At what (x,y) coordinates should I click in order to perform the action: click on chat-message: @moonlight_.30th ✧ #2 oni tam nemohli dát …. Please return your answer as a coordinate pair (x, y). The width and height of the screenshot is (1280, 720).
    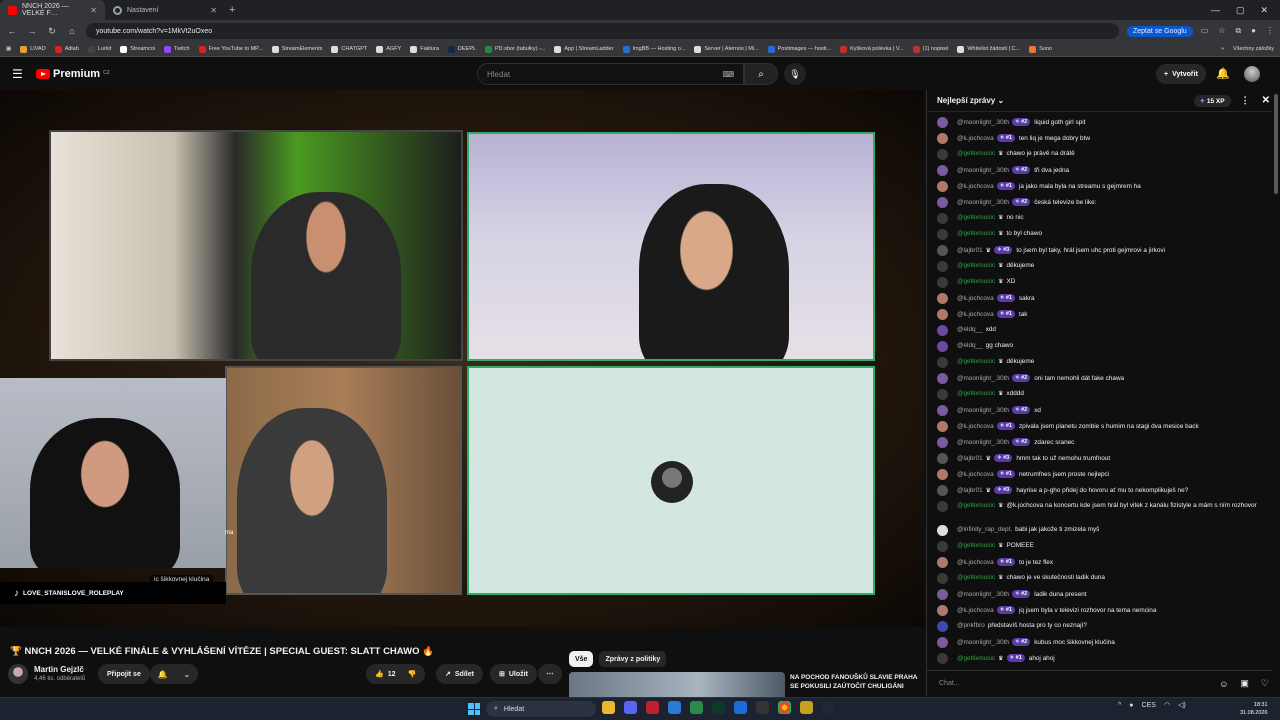
    Looking at the image, I should click on (1099, 378).